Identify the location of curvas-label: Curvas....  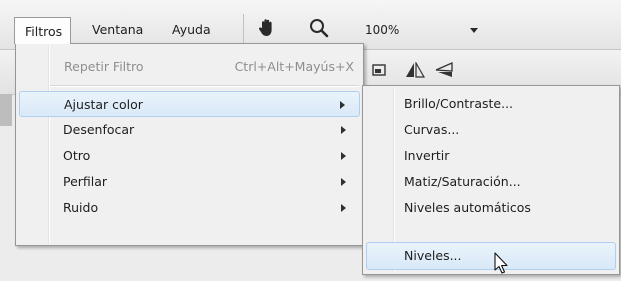
(432, 129).